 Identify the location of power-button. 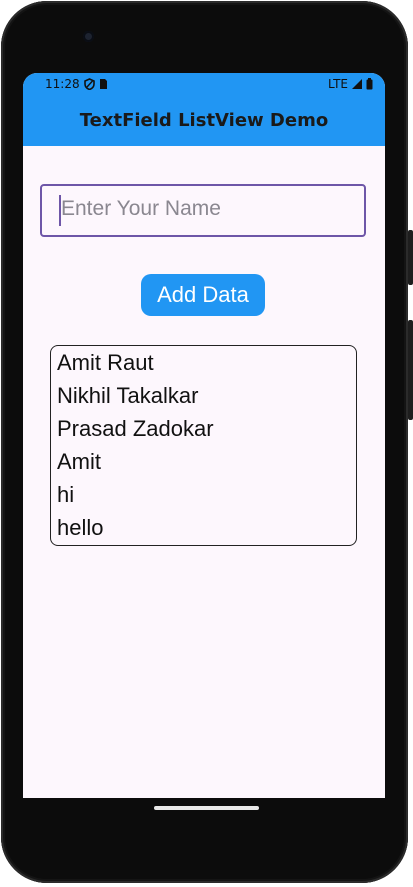
(410, 257).